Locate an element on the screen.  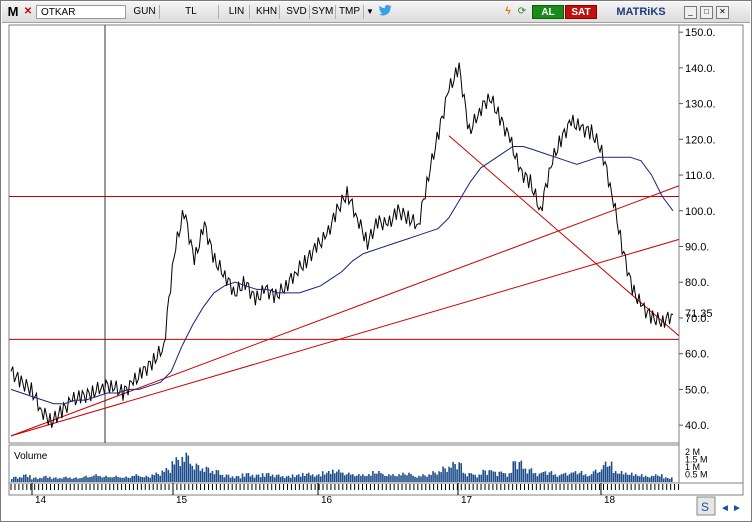
price-tick-label: 130.0. is located at coordinates (700, 105).